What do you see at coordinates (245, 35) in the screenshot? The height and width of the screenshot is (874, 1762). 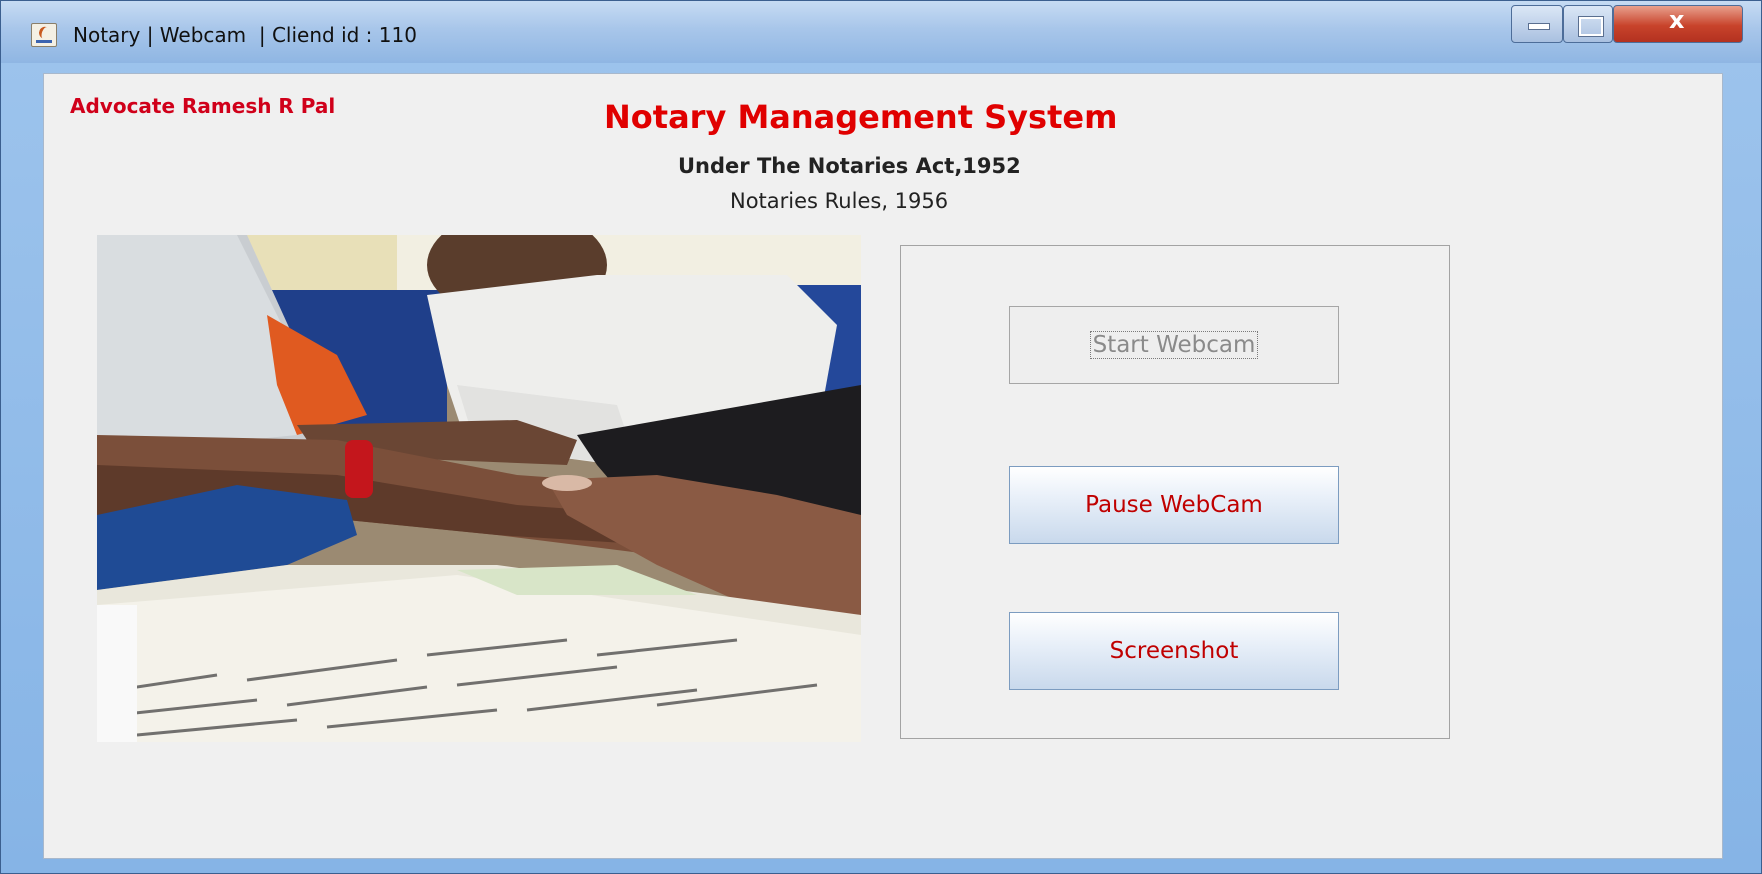 I see `window-title: Notary | Webcam | Cliend id : 110` at bounding box center [245, 35].